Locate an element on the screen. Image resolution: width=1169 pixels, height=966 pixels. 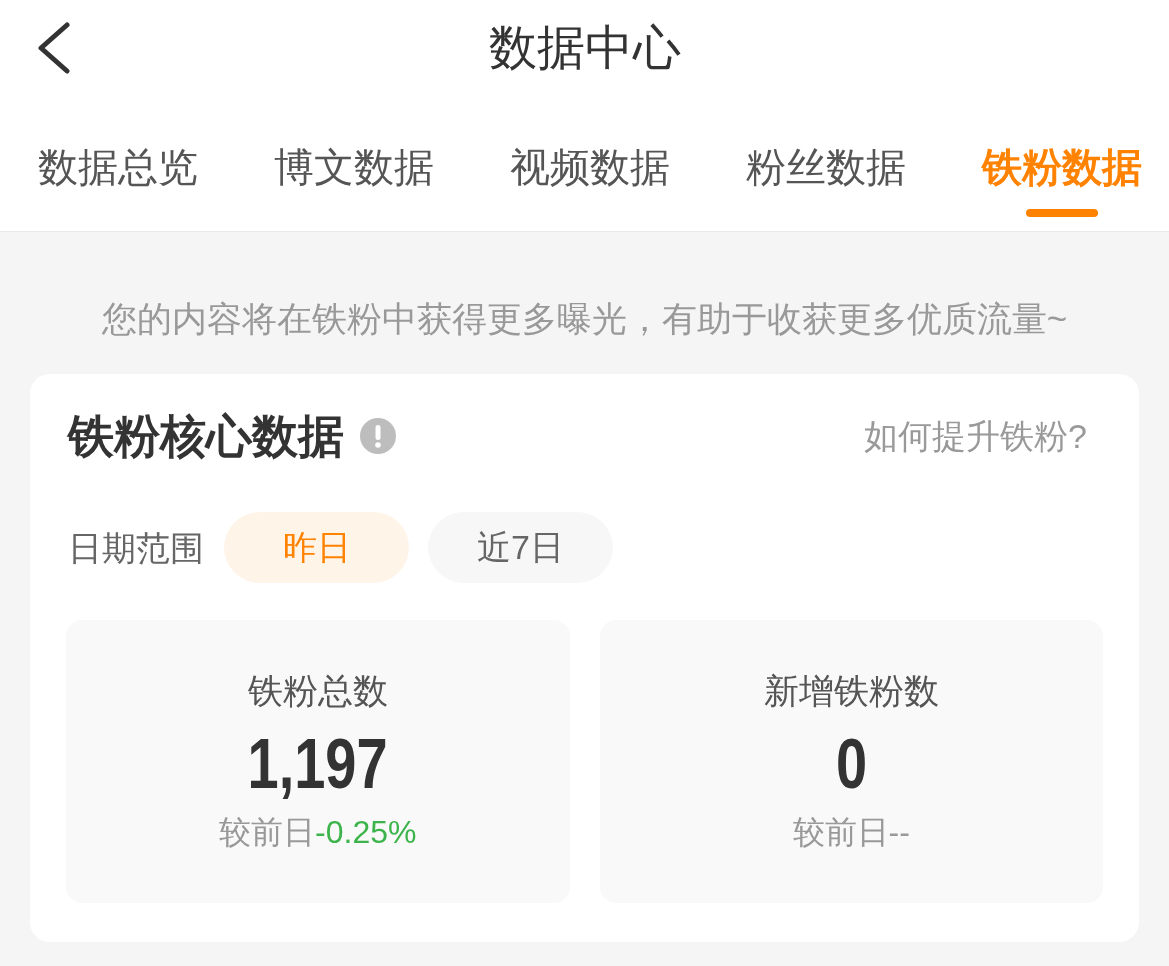
stat-value: 1,197 is located at coordinates (317, 764).